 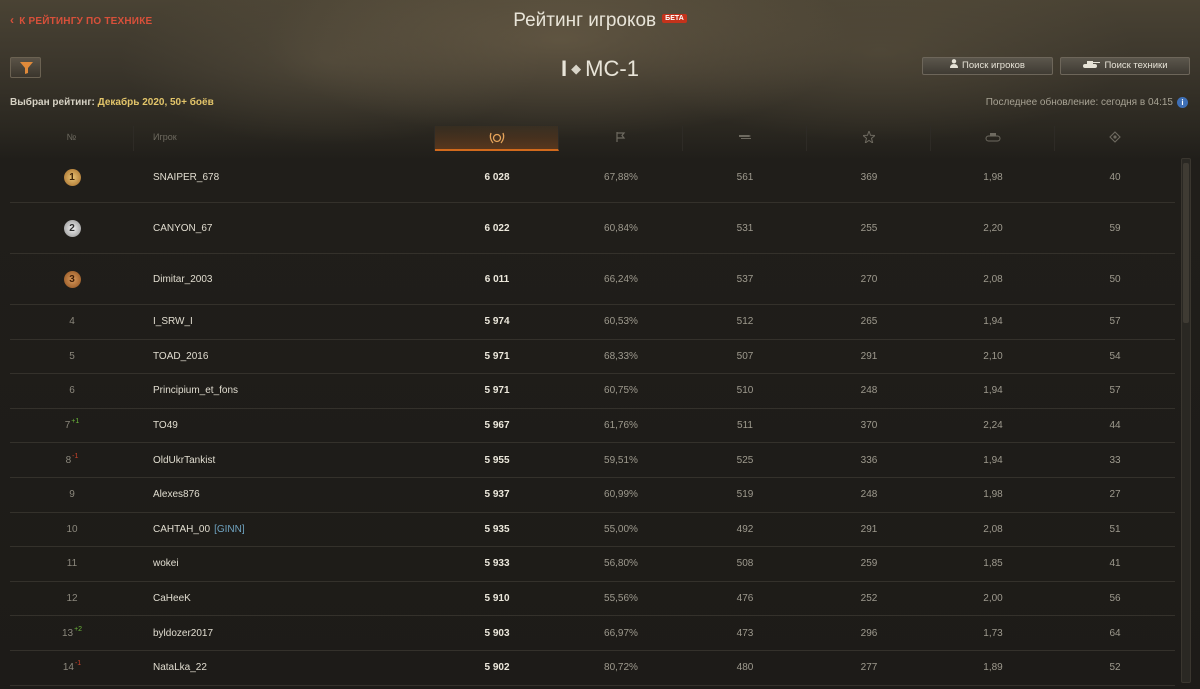 I want to click on beta-badge: БЕТА, so click(x=674, y=18).